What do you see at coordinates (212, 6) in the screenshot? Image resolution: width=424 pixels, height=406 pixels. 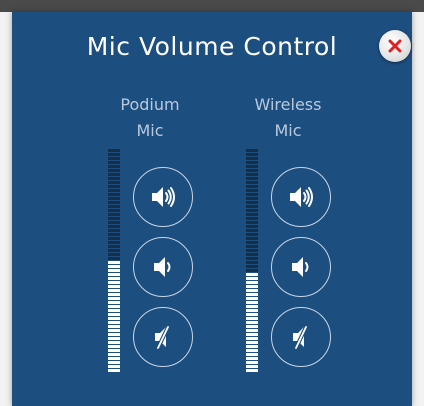 I see `top-bar` at bounding box center [212, 6].